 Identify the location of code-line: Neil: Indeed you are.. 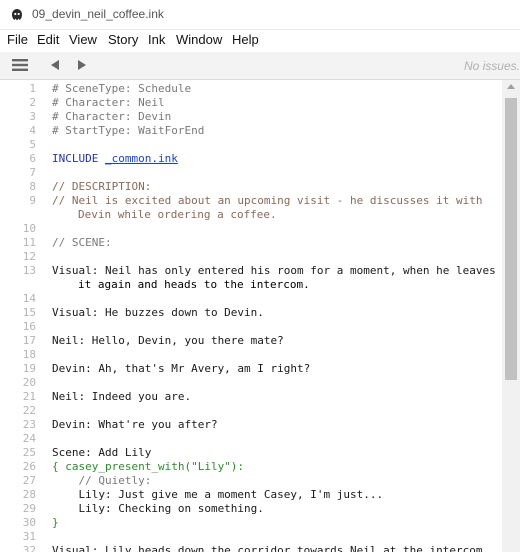
(121, 397).